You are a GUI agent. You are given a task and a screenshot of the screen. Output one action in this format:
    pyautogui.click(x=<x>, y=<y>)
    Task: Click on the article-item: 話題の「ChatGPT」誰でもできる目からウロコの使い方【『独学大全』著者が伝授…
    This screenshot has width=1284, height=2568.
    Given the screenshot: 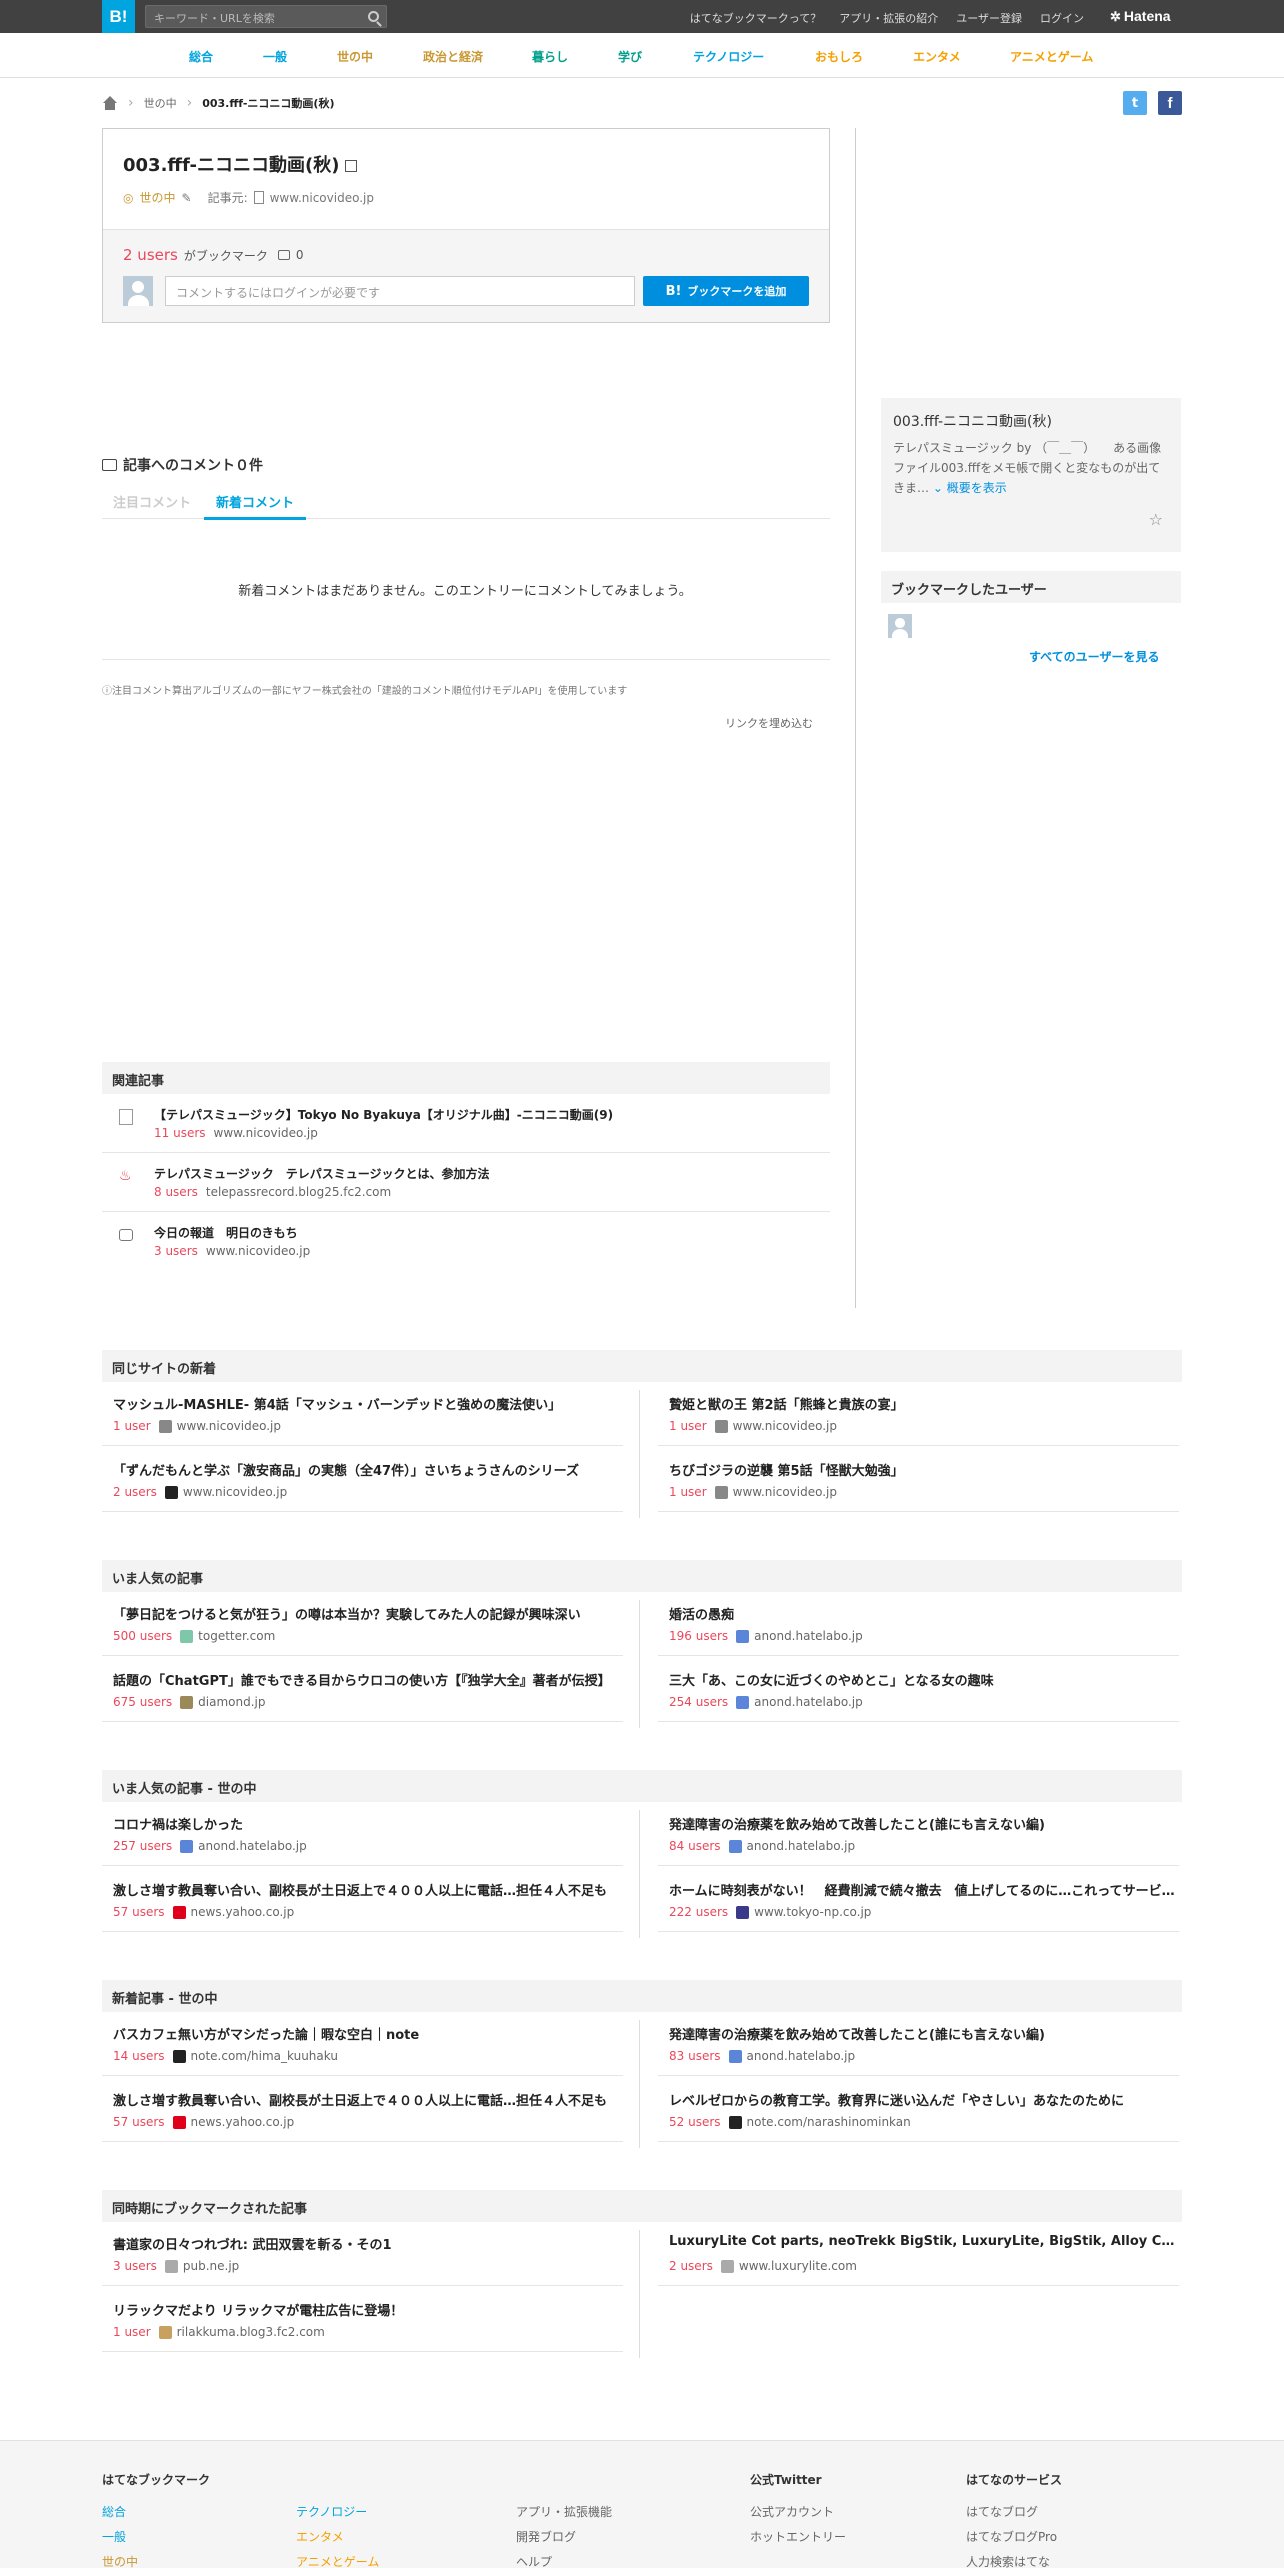 What is the action you would take?
    pyautogui.click(x=362, y=1690)
    